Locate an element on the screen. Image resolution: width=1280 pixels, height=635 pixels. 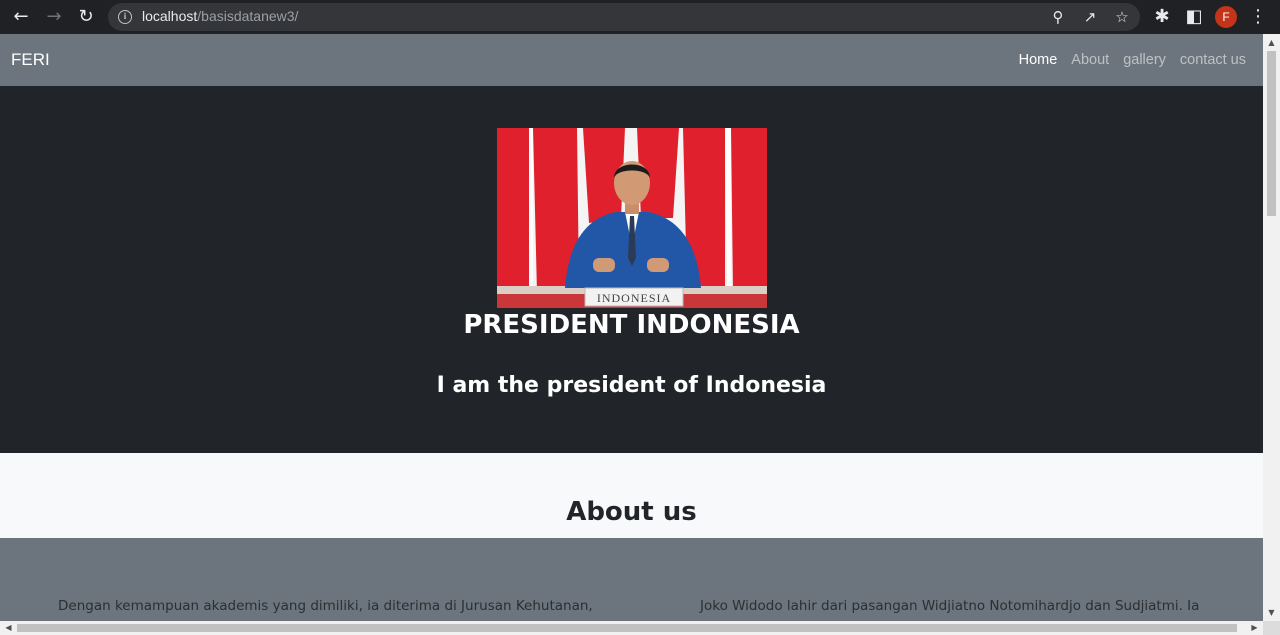
nav-links: Home About gallery contact us is located at coordinates (1132, 60).